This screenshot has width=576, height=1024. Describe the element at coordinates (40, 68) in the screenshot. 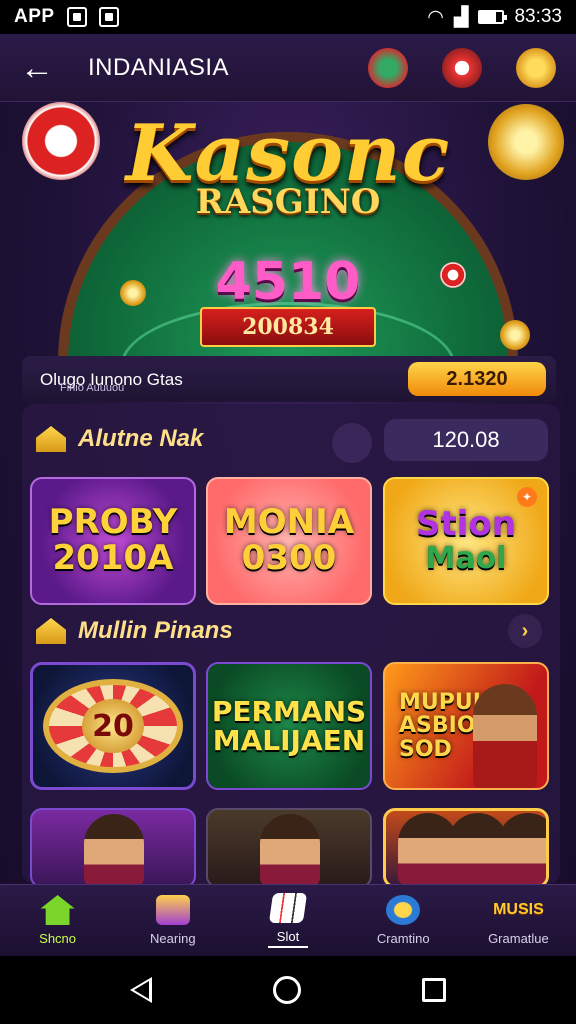

I see `back-arrow-icon: ←` at that location.